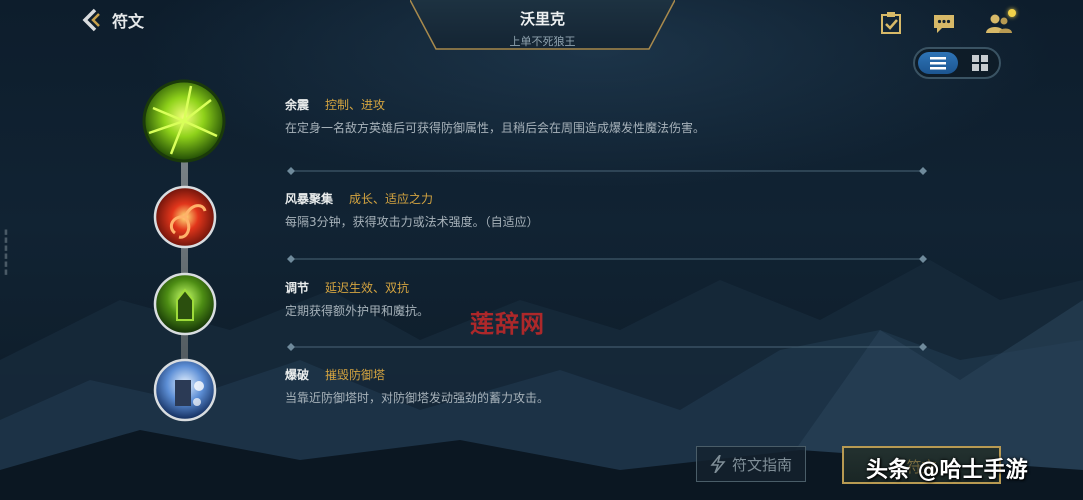  Describe the element at coordinates (355, 375) in the screenshot. I see `rune-tags: 摧毁防御塔` at that location.